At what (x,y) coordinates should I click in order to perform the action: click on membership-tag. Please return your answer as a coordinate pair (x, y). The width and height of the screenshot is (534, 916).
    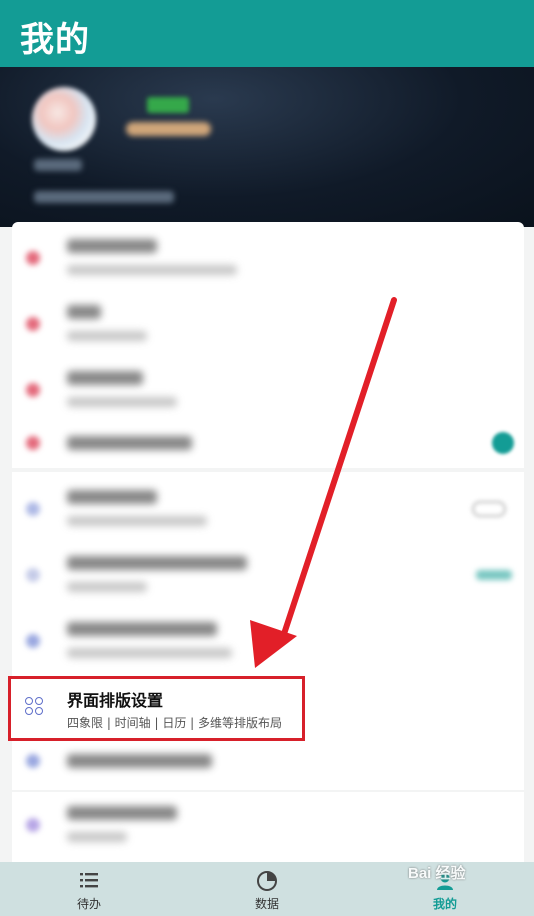
    Looking at the image, I should click on (168, 129).